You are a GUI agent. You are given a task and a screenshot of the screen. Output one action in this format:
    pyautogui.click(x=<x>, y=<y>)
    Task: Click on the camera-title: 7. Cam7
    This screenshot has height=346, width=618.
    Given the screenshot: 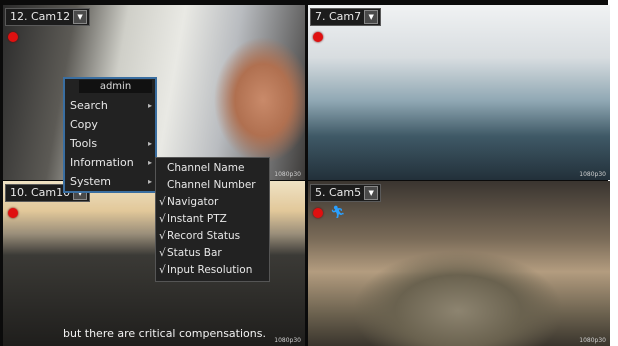 What is the action you would take?
    pyautogui.click(x=338, y=16)
    